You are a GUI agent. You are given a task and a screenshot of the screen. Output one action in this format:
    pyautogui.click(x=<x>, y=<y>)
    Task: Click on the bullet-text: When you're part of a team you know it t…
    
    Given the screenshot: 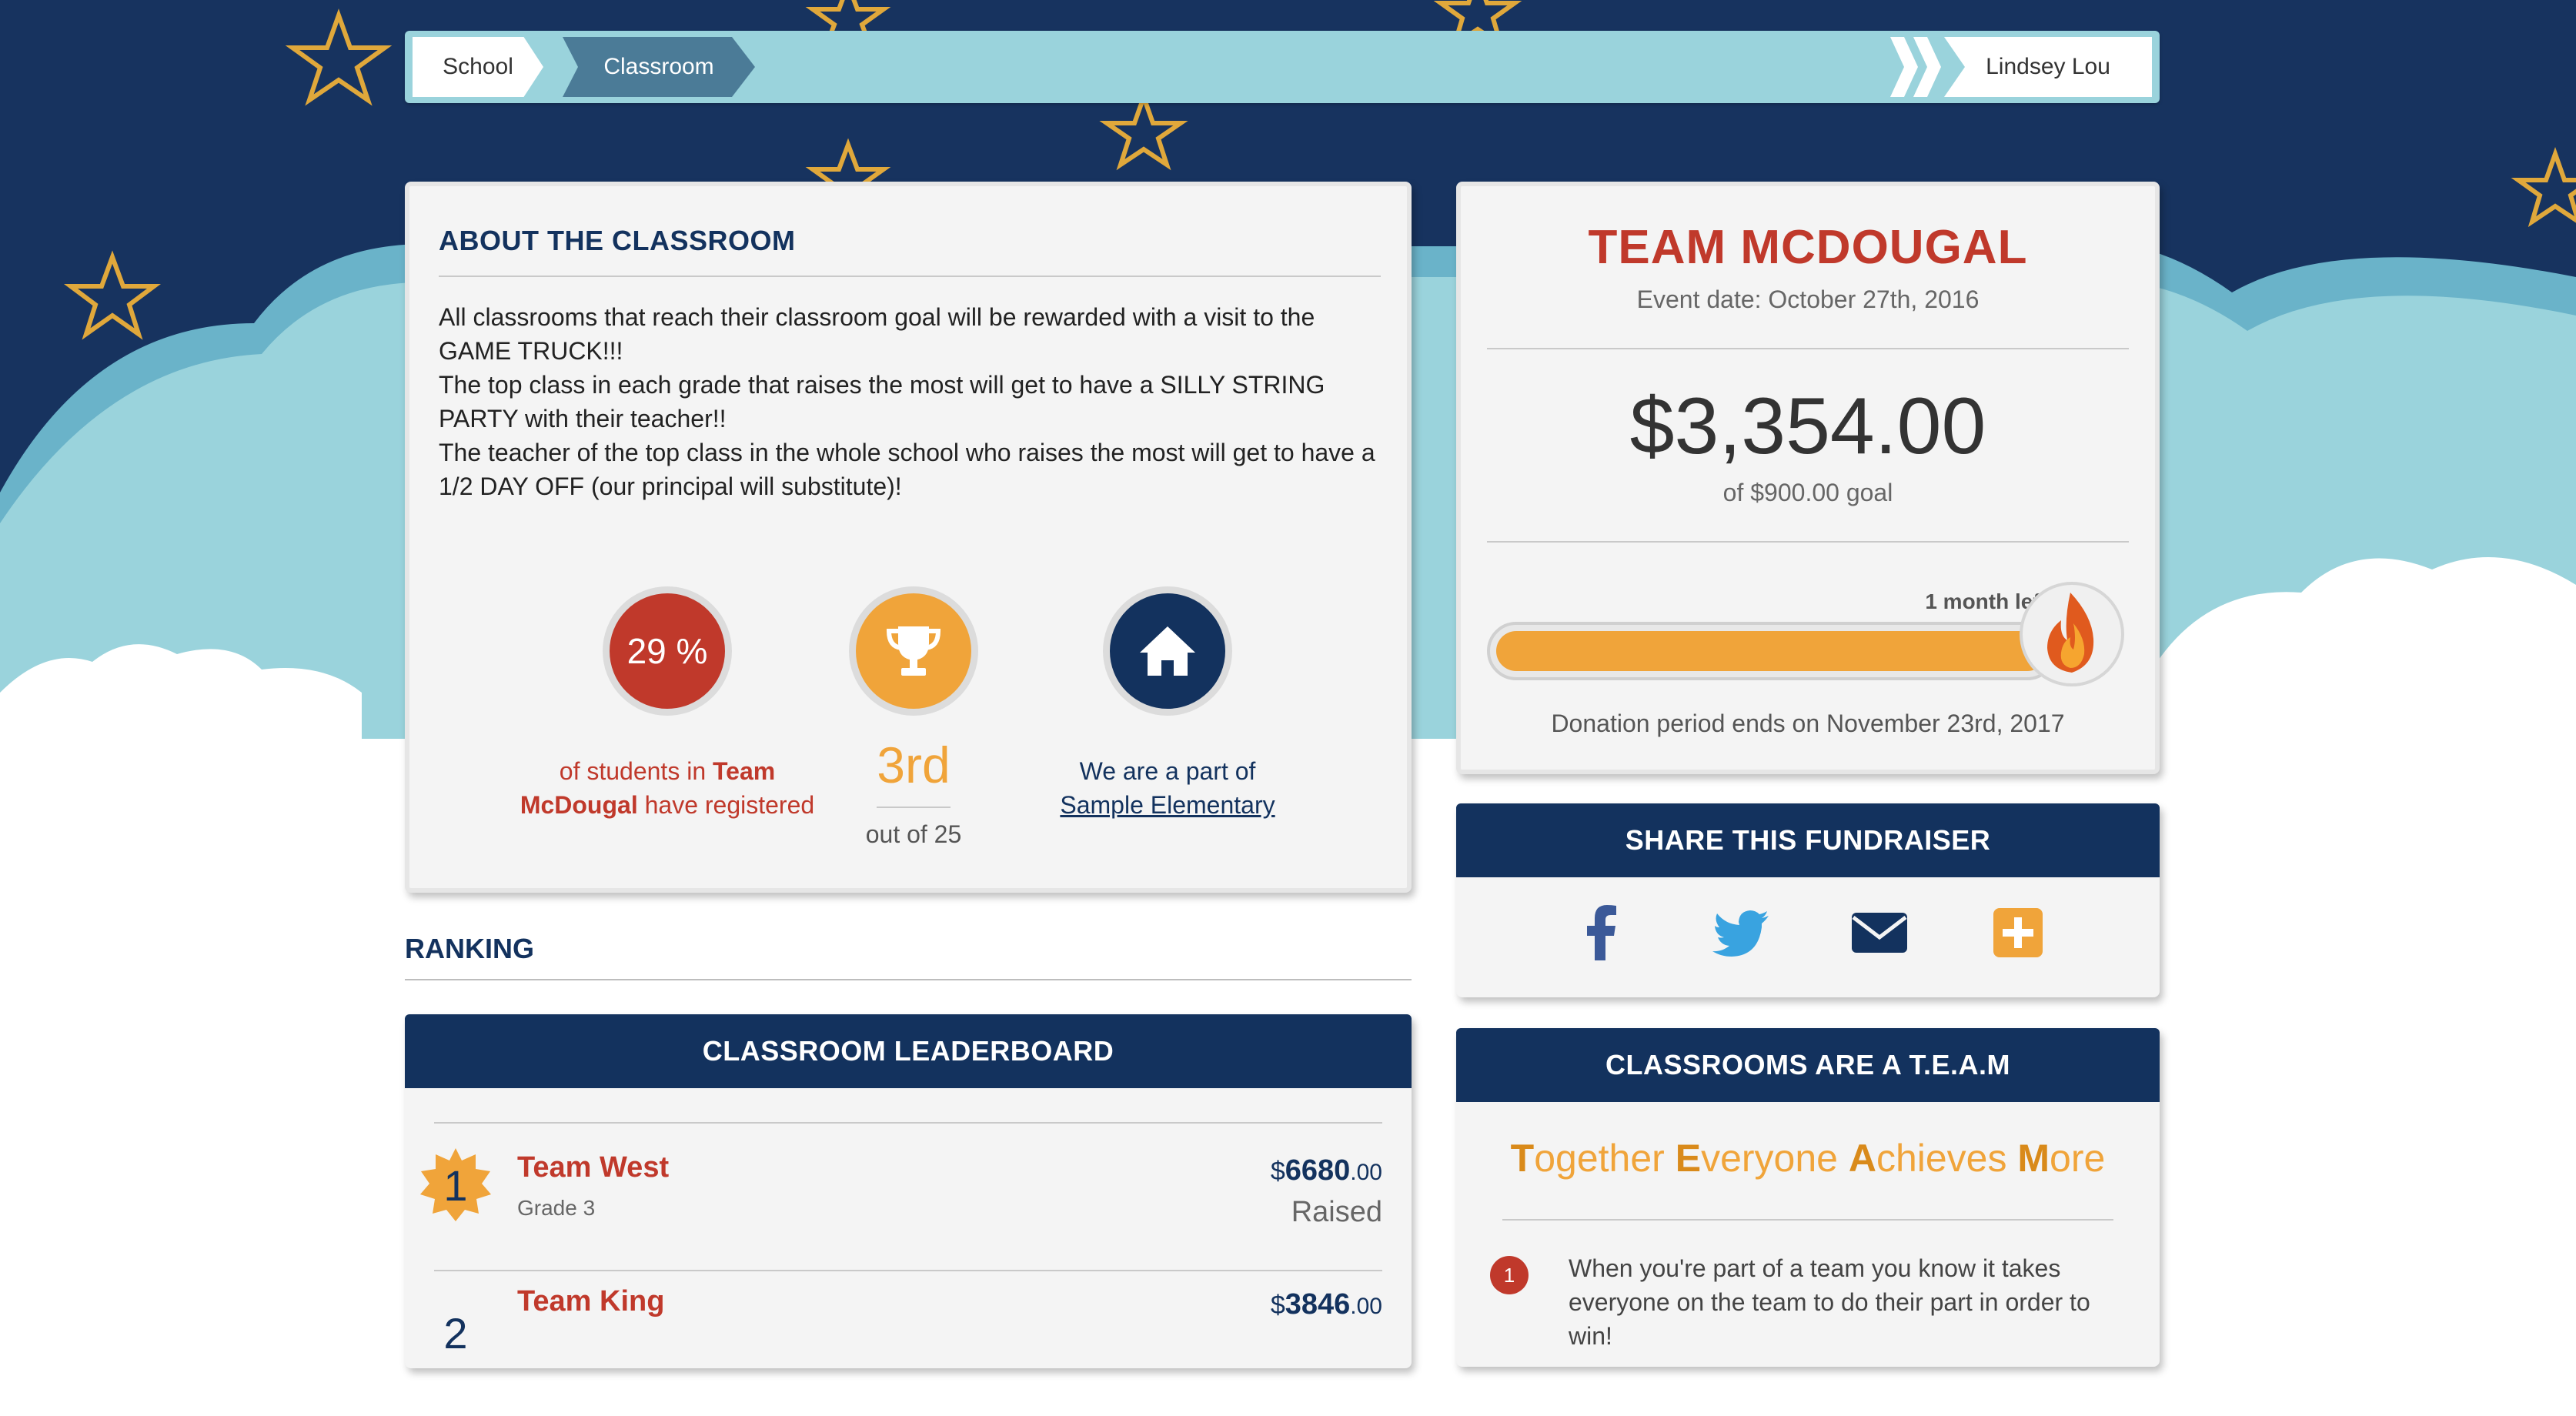 What is the action you would take?
    pyautogui.click(x=1829, y=1302)
    